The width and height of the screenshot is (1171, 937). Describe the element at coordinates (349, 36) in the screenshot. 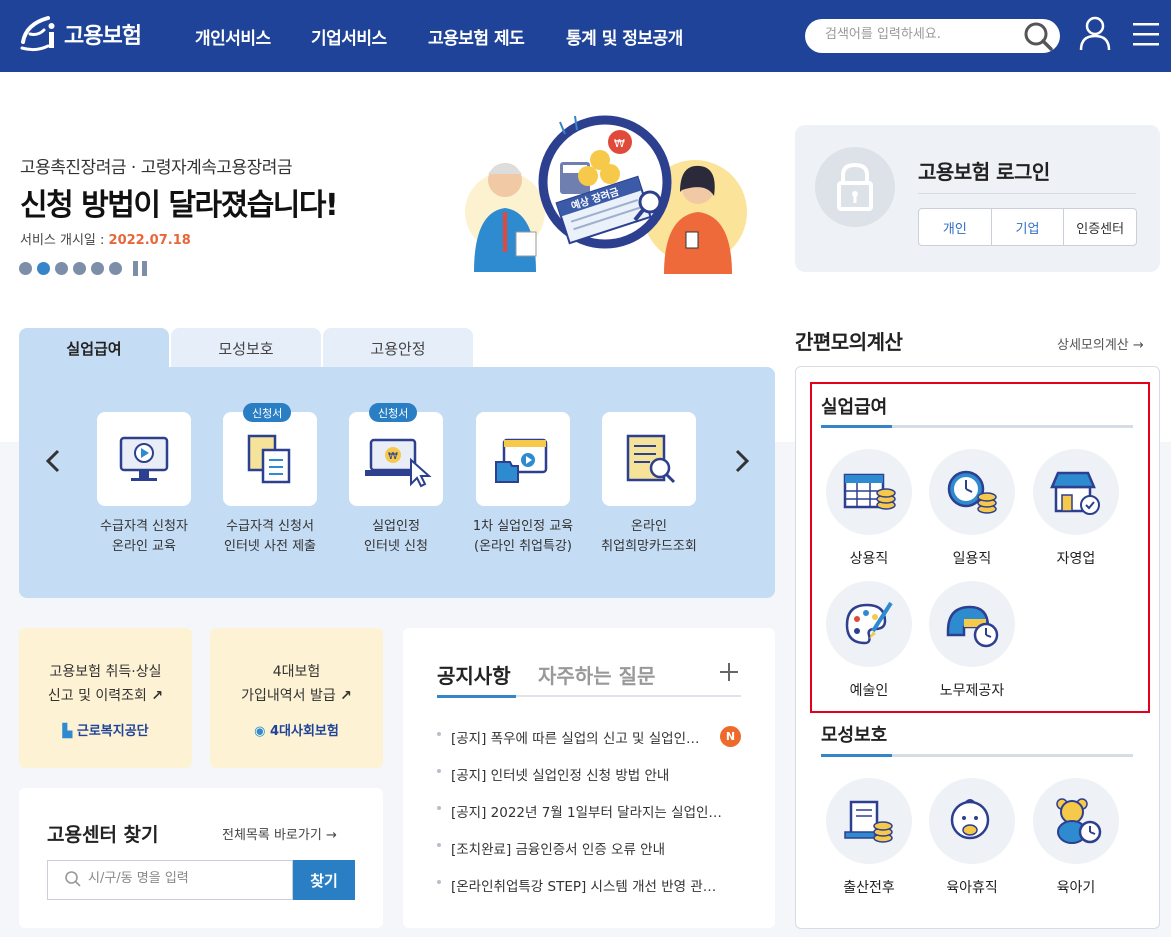

I see `nav-business: 기업서비스` at that location.